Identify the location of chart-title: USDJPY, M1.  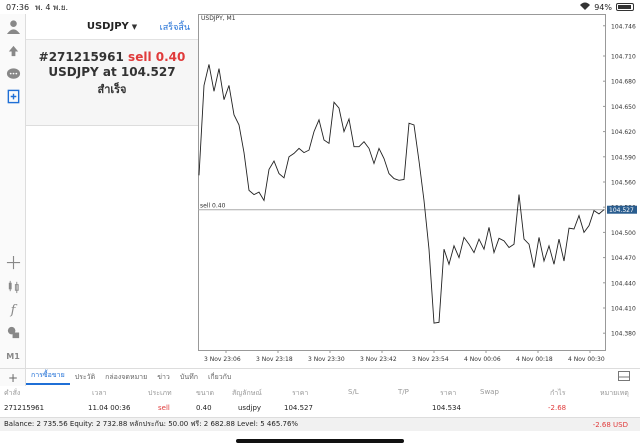
(218, 18).